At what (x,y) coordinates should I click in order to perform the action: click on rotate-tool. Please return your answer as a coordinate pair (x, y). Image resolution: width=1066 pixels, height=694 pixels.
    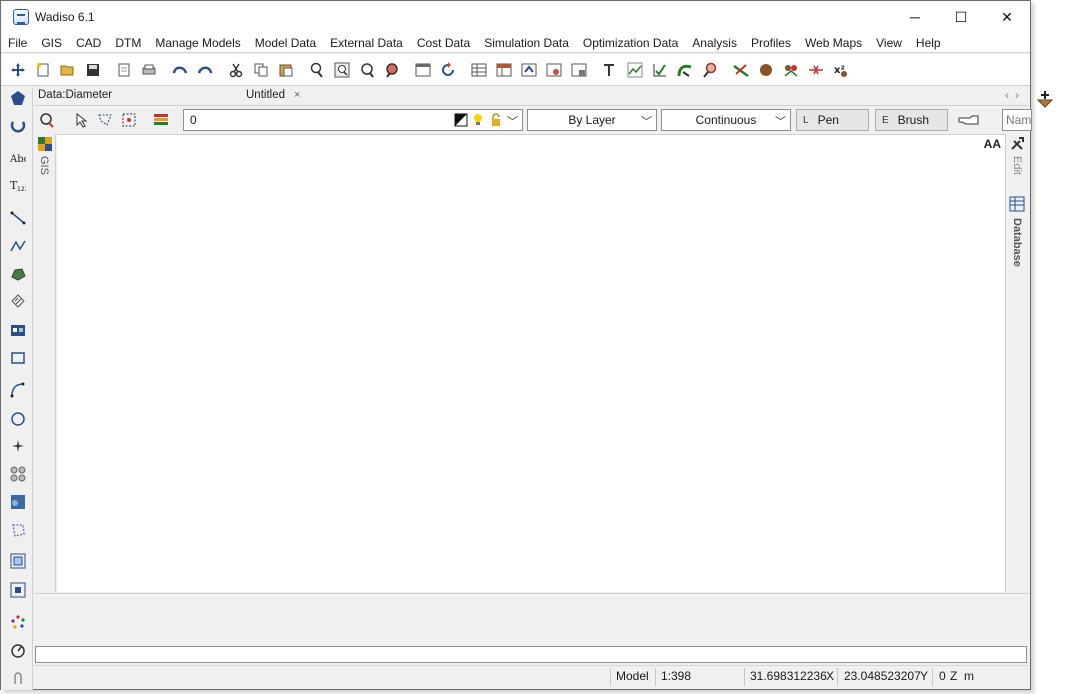
    Looking at the image, I should click on (17, 125).